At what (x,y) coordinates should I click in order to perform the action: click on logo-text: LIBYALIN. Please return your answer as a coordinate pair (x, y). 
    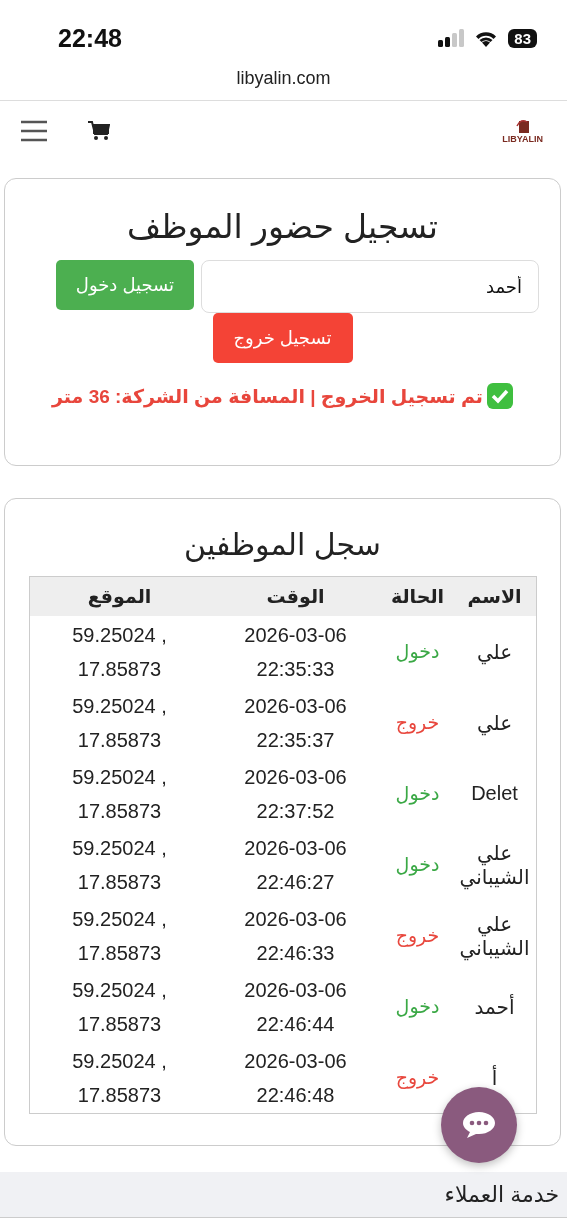
    Looking at the image, I should click on (522, 139).